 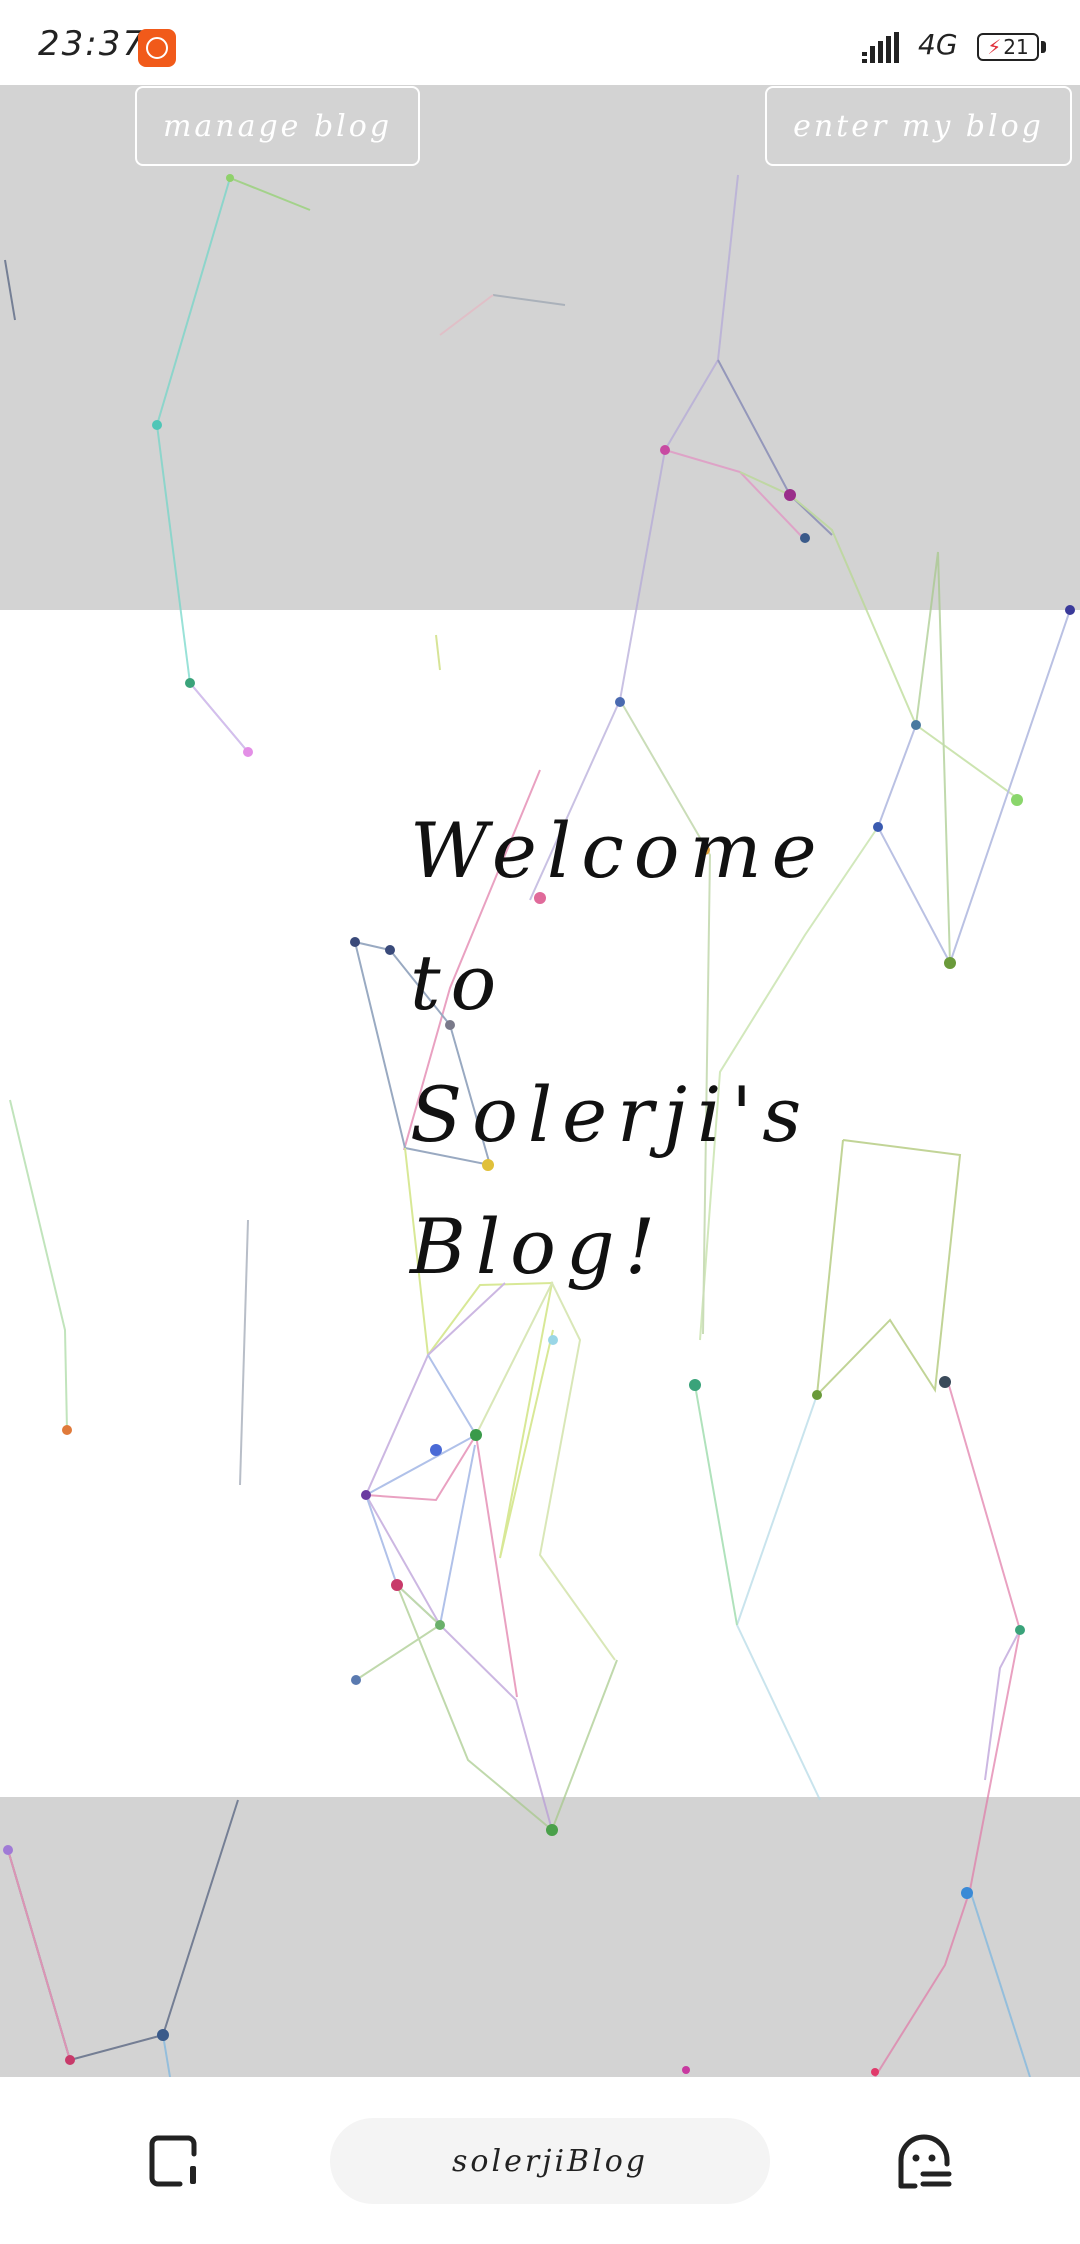 I want to click on tabs-icon, so click(x=177, y=2161).